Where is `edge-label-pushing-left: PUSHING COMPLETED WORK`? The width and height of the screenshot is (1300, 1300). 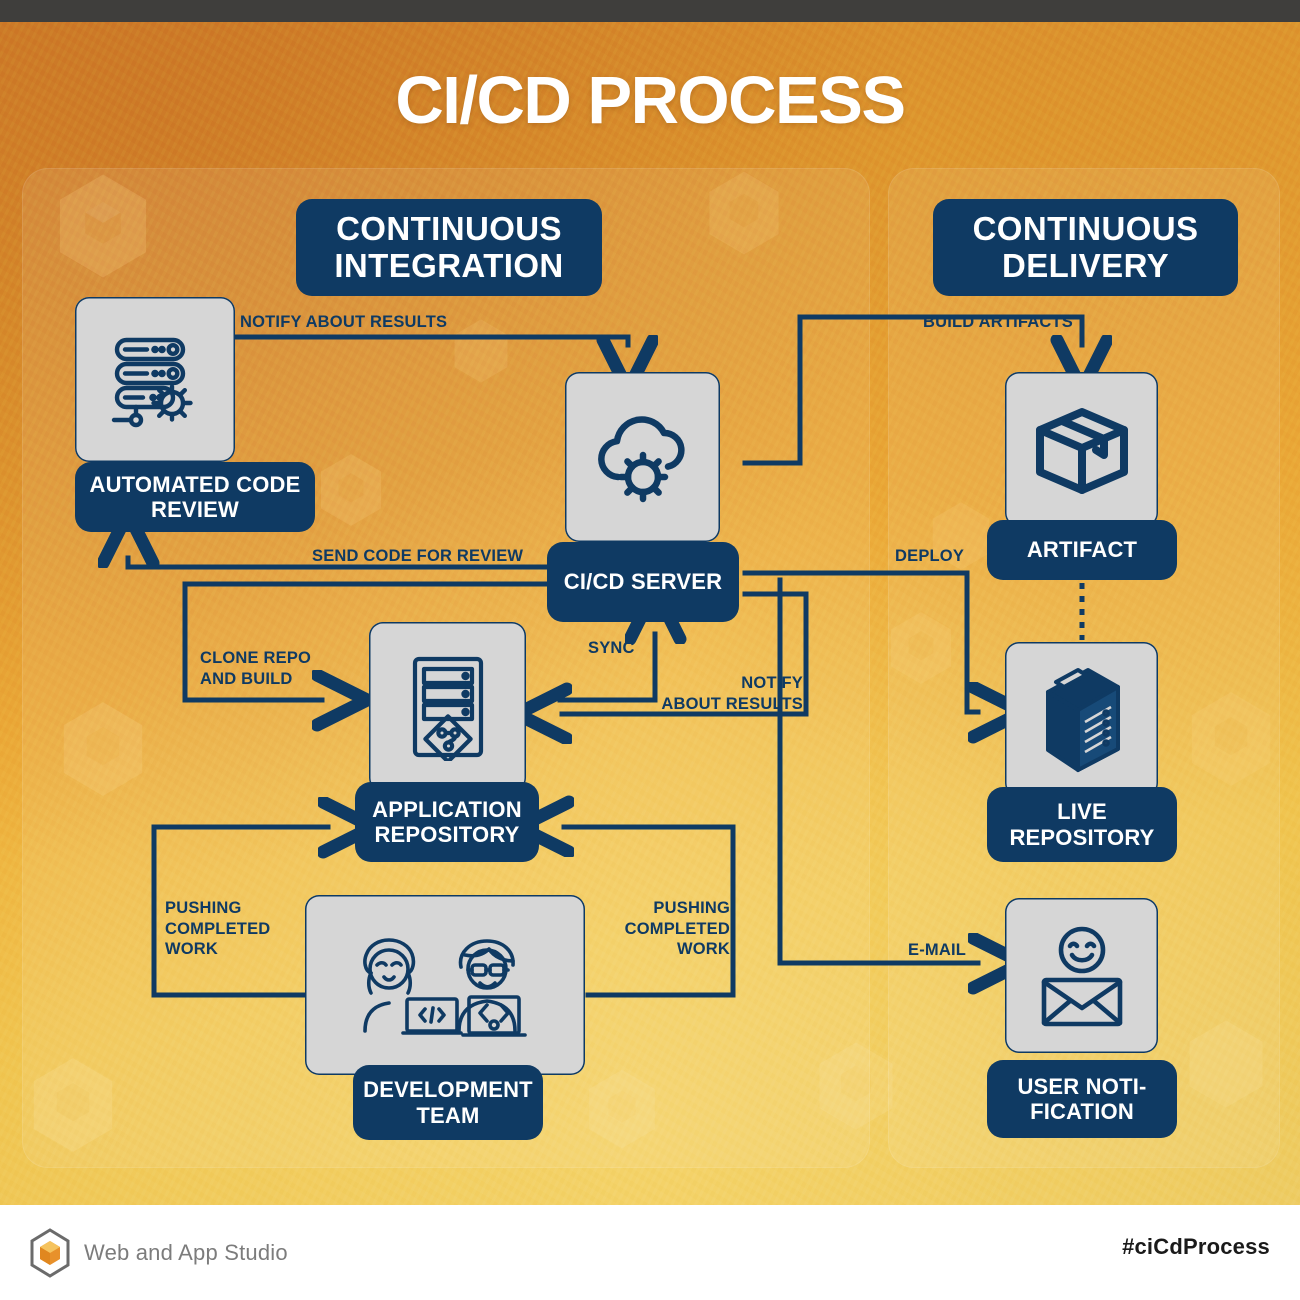
edge-label-pushing-left: PUSHING COMPLETED WORK is located at coordinates (218, 929).